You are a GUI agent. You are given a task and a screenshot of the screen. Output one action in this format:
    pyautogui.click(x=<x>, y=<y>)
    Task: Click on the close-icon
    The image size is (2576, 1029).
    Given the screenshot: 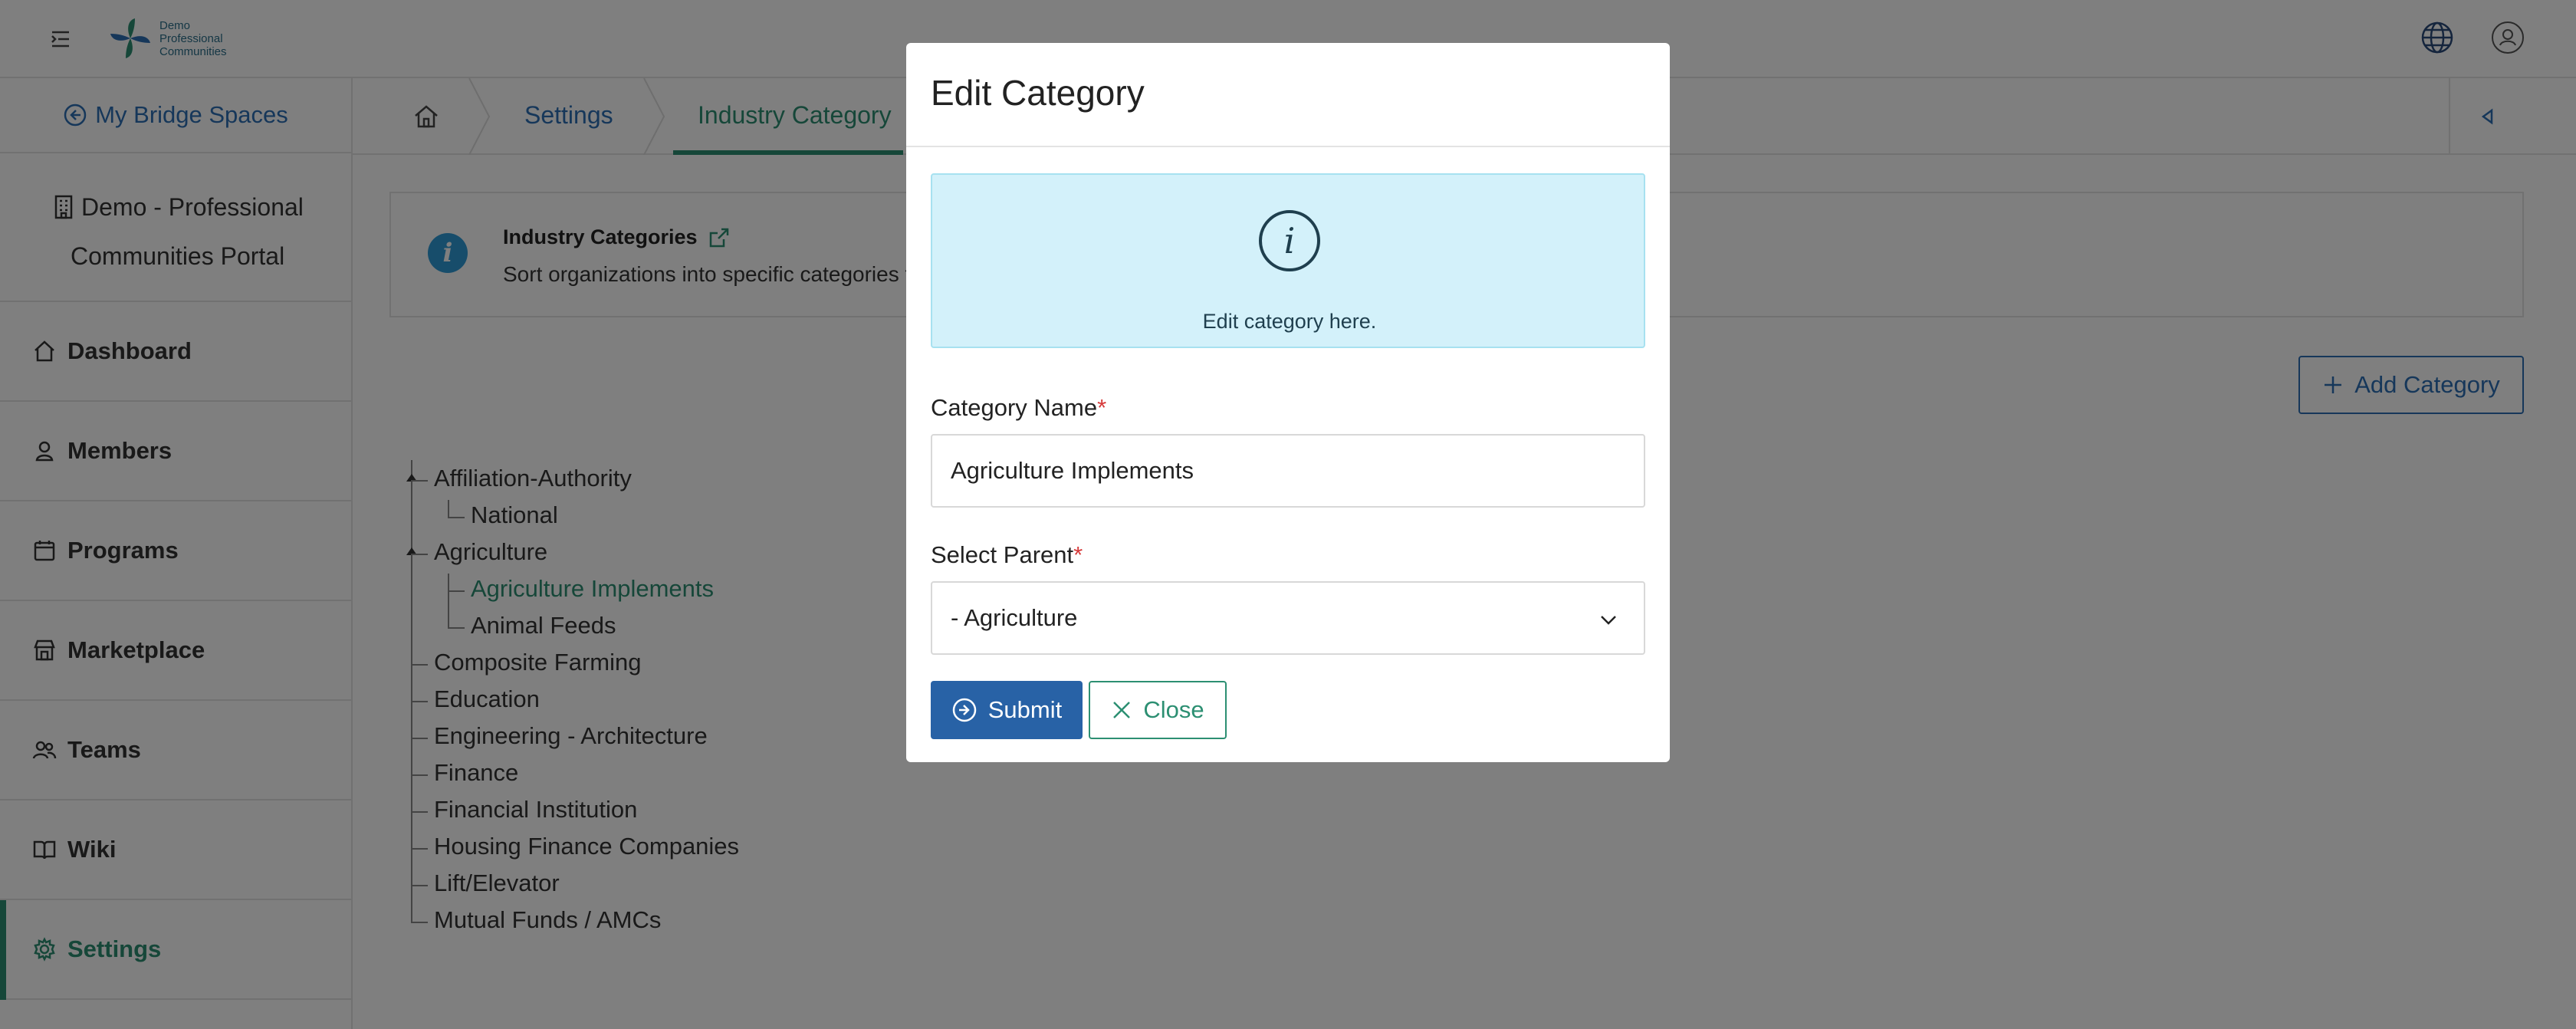 What is the action you would take?
    pyautogui.click(x=1122, y=710)
    